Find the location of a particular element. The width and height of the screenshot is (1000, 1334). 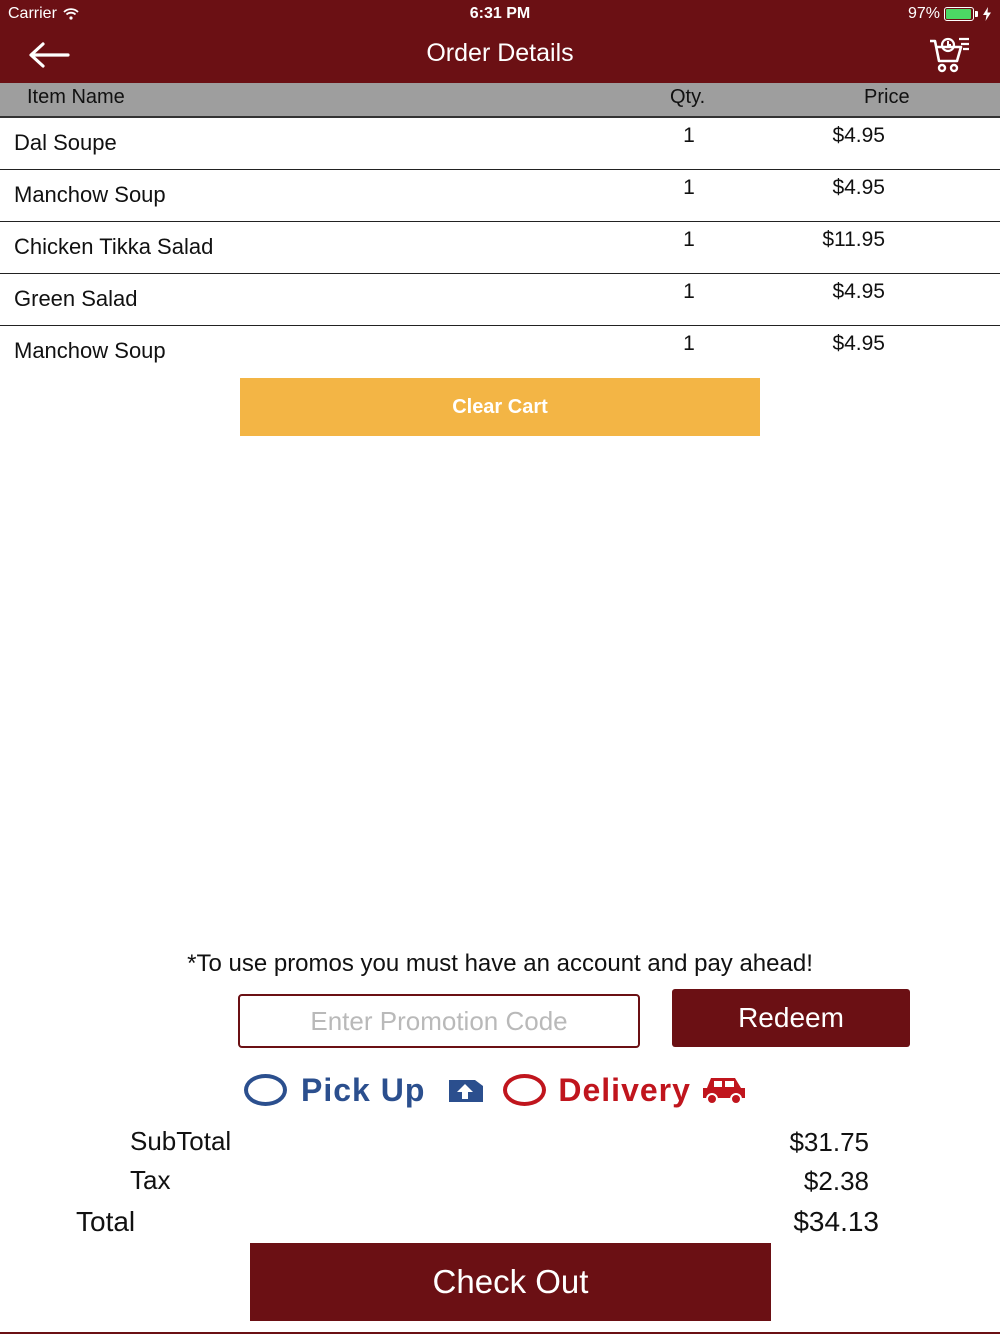

subtotal-label: SubTotal is located at coordinates (181, 1141).